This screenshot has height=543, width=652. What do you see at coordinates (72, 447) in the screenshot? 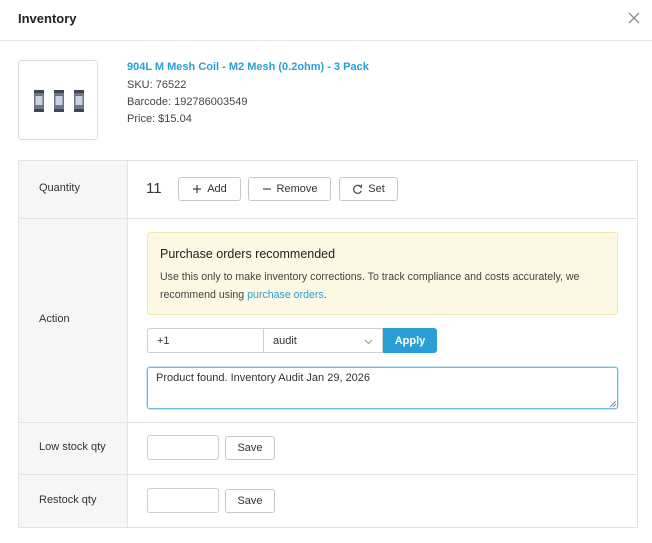
I see `low-stock-label: Low stock qty` at bounding box center [72, 447].